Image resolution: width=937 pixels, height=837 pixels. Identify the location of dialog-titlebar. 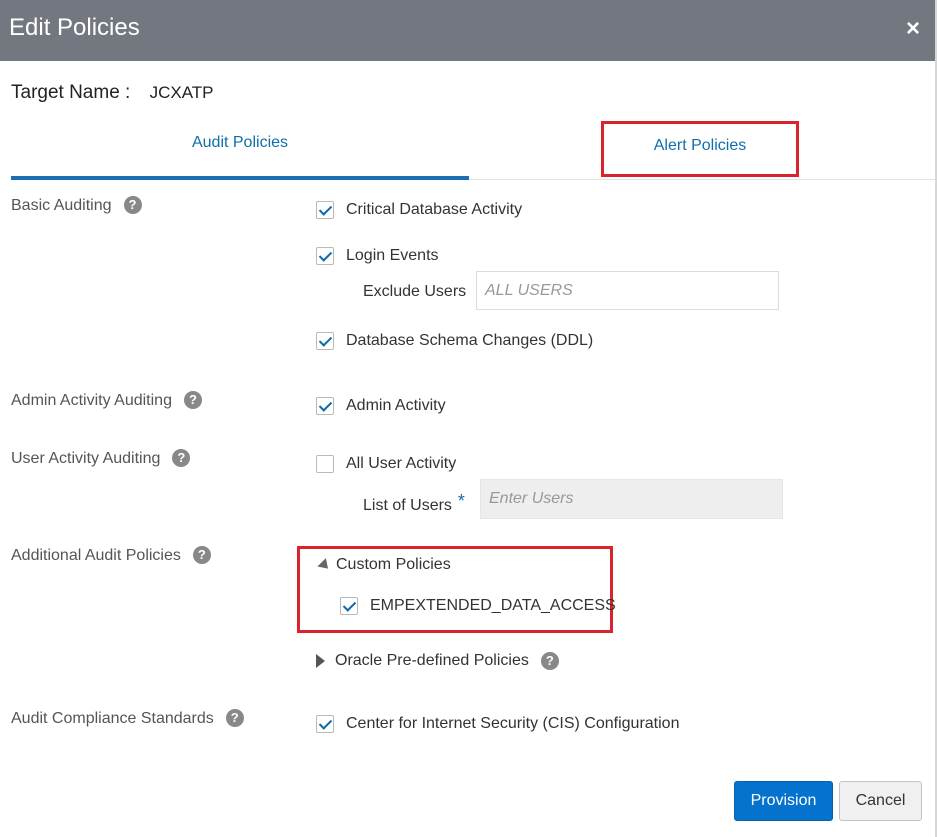
(467, 30).